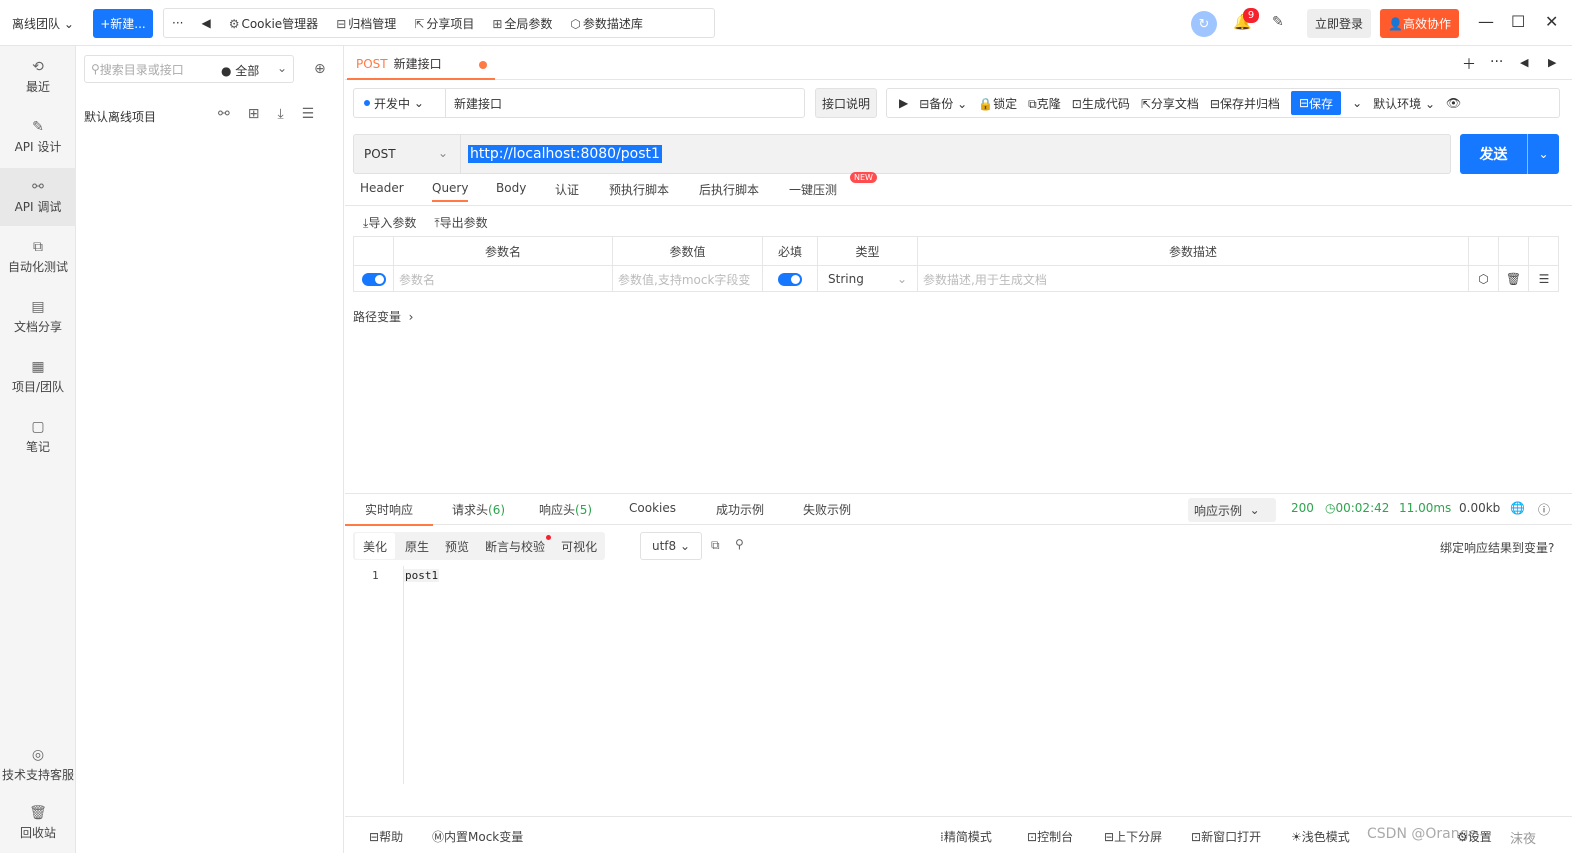 This screenshot has width=1572, height=853. I want to click on mock-vars-button: Ⓜ内置Mock变量, so click(477, 836).